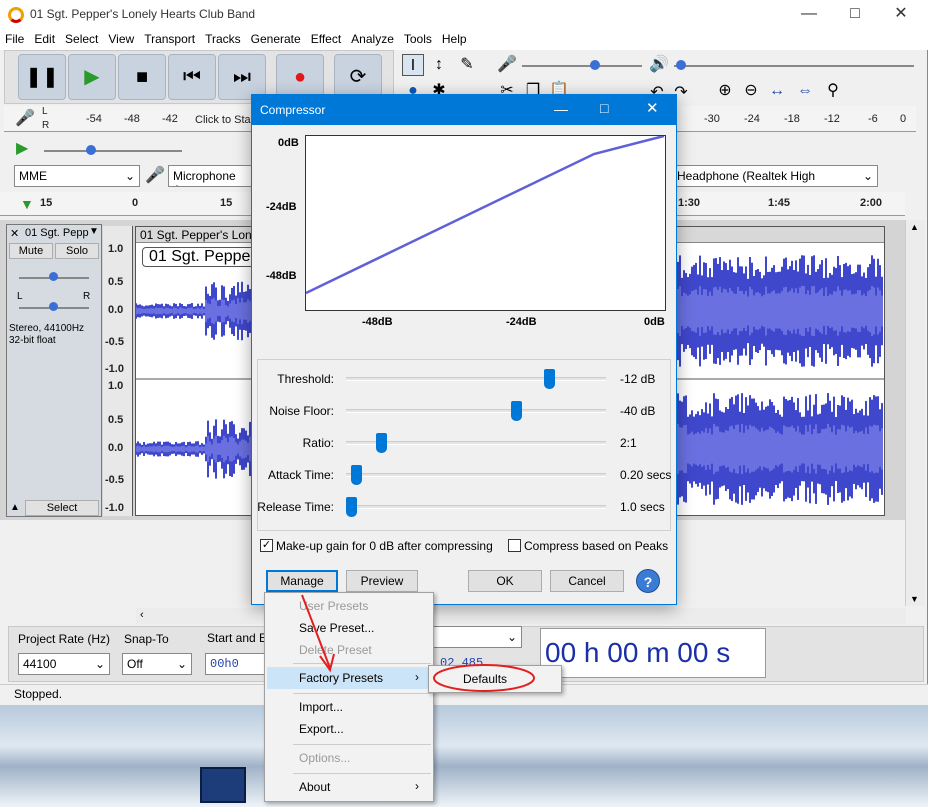  Describe the element at coordinates (31, 251) in the screenshot. I see `mute-button: Mute` at that location.